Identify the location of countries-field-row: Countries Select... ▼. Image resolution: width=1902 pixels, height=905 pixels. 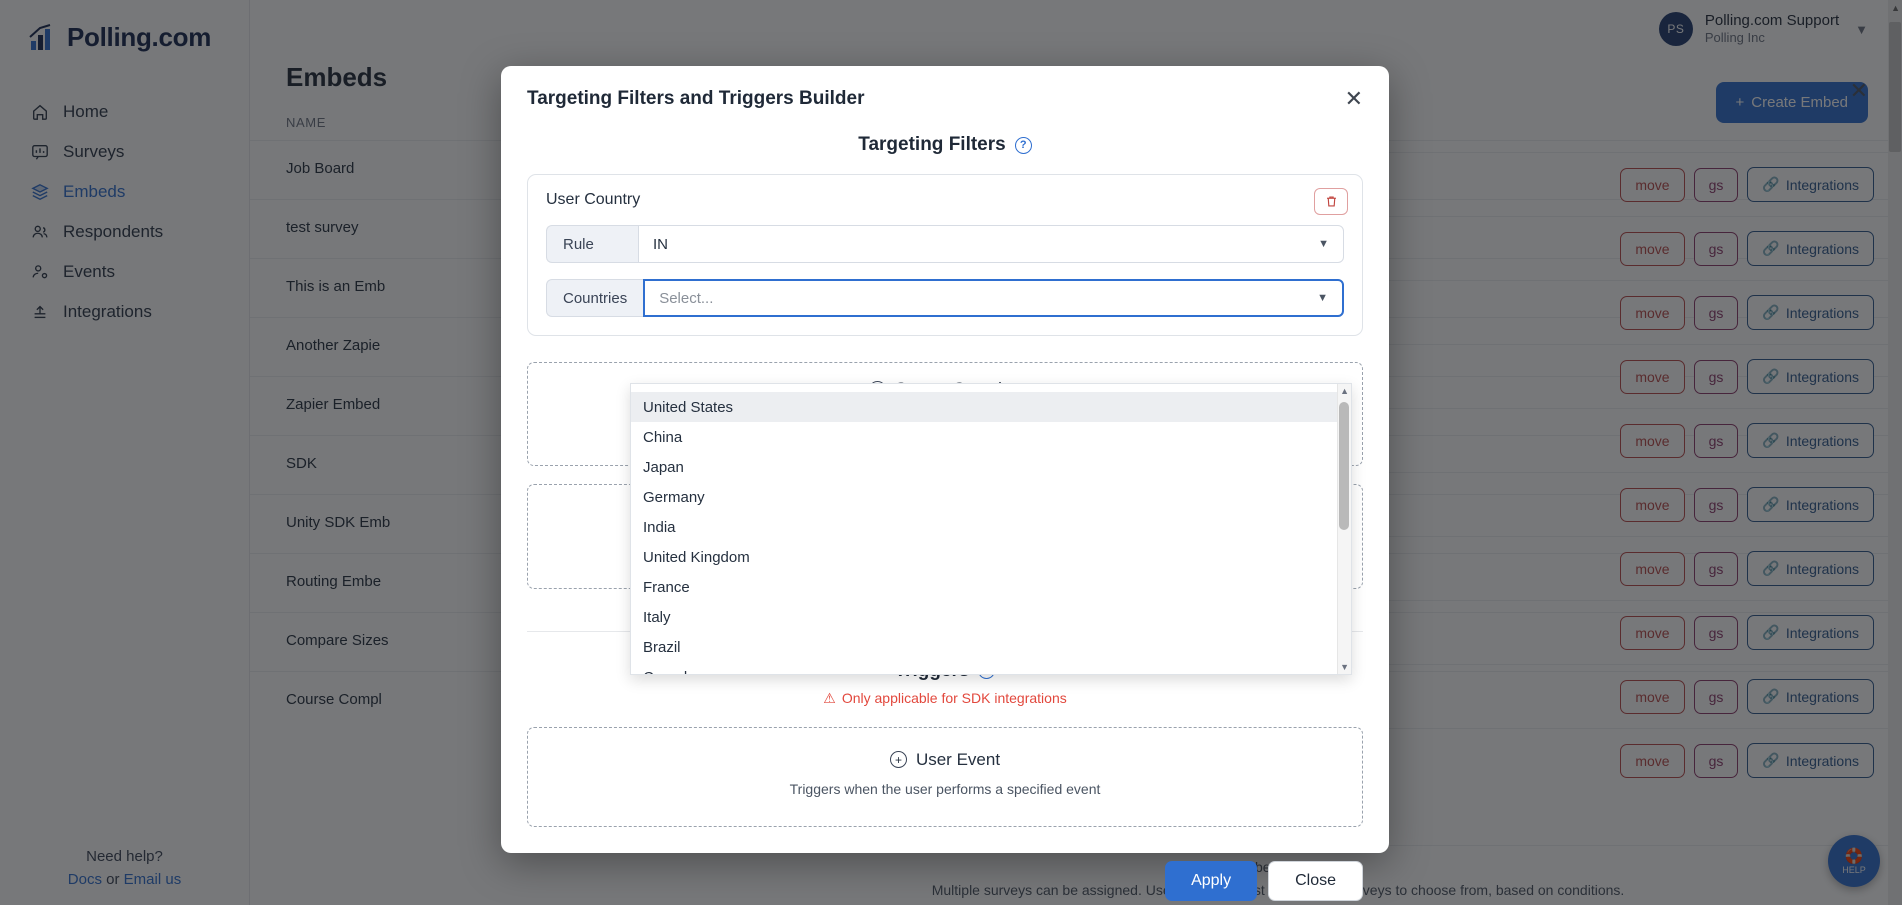
(945, 298).